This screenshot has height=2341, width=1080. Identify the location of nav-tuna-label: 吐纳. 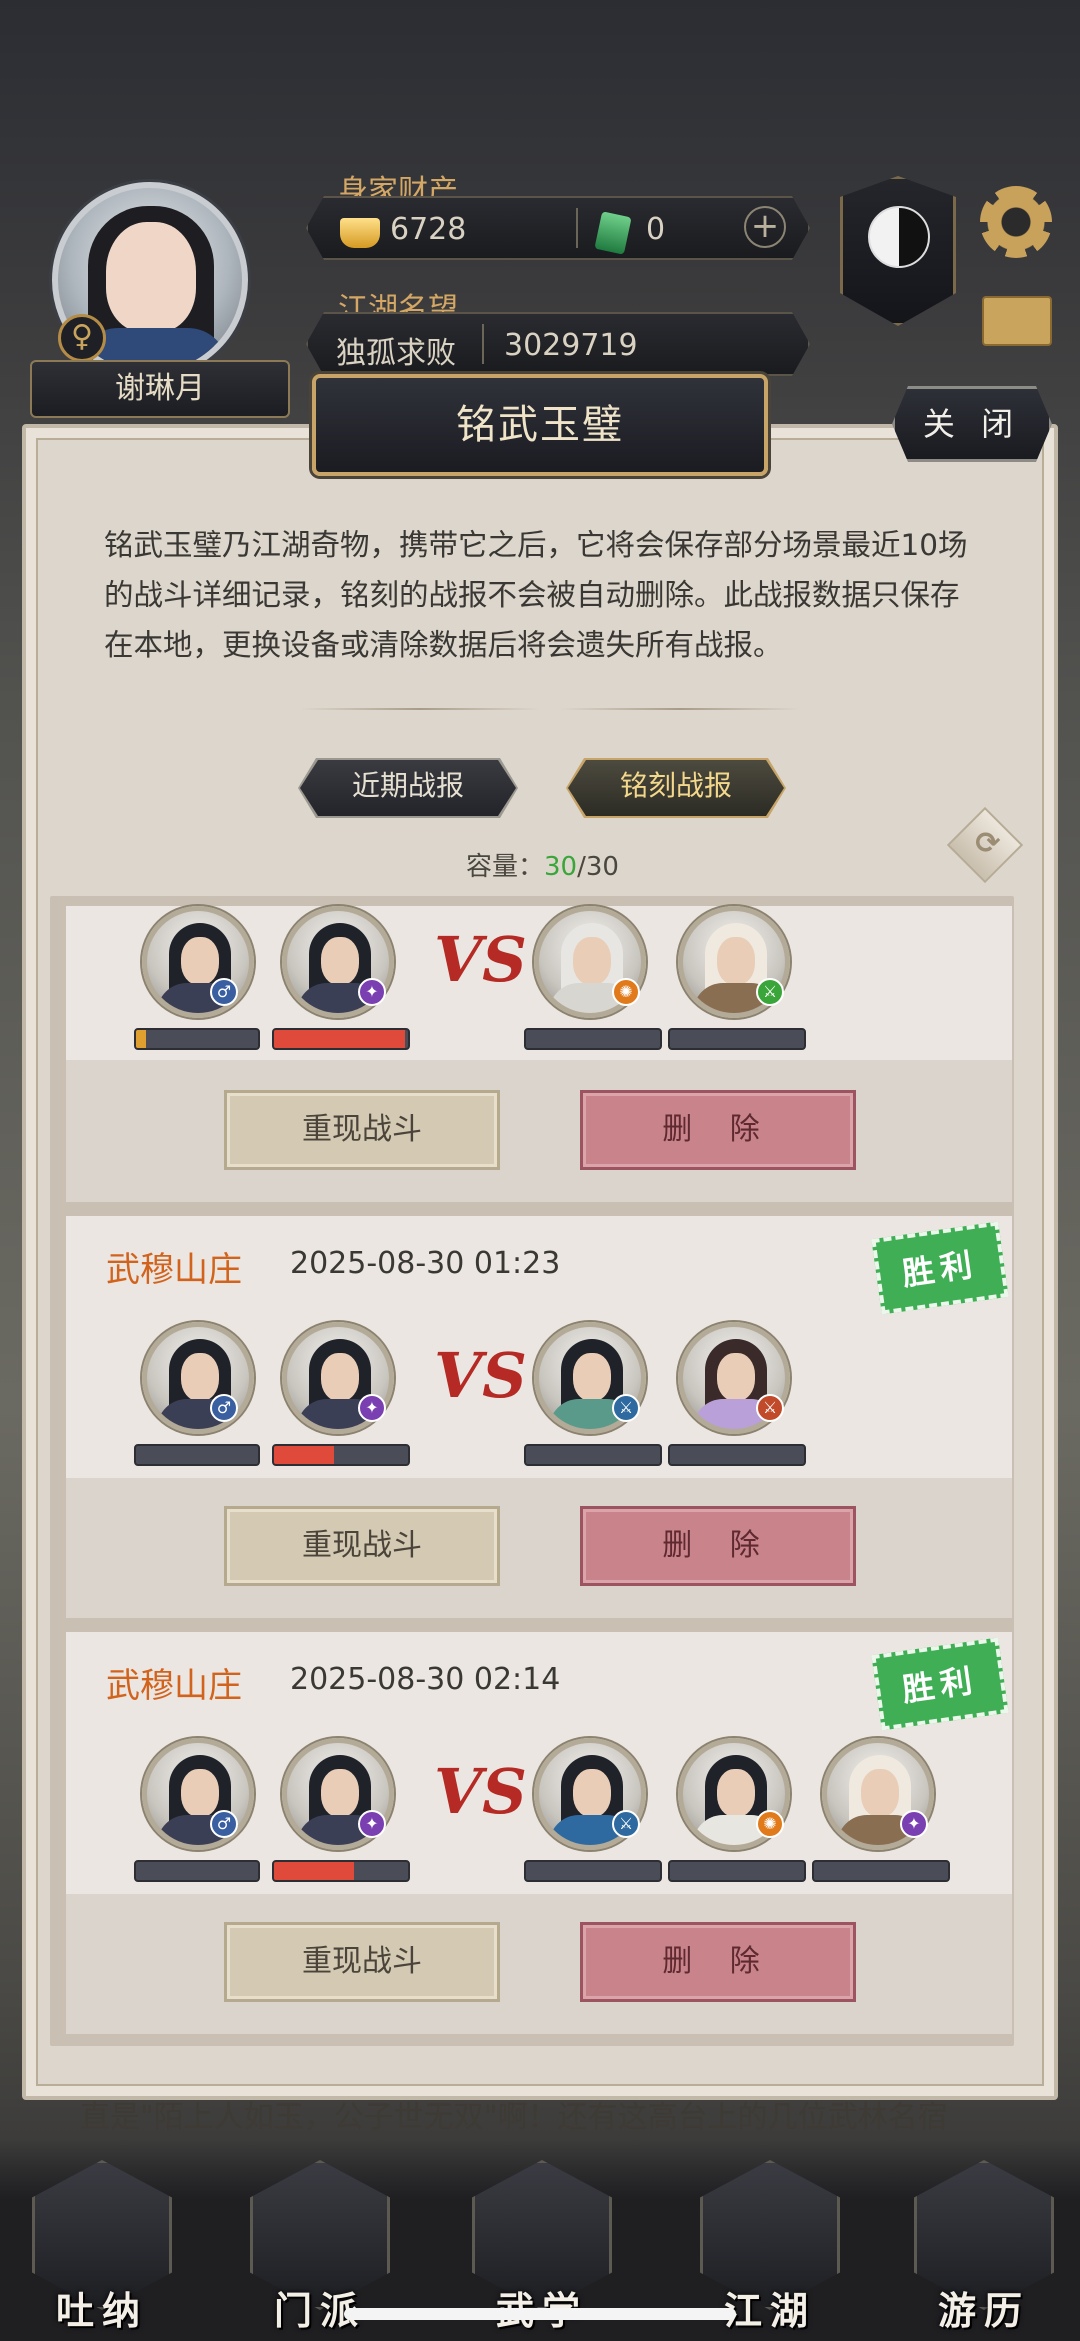
(101, 2310).